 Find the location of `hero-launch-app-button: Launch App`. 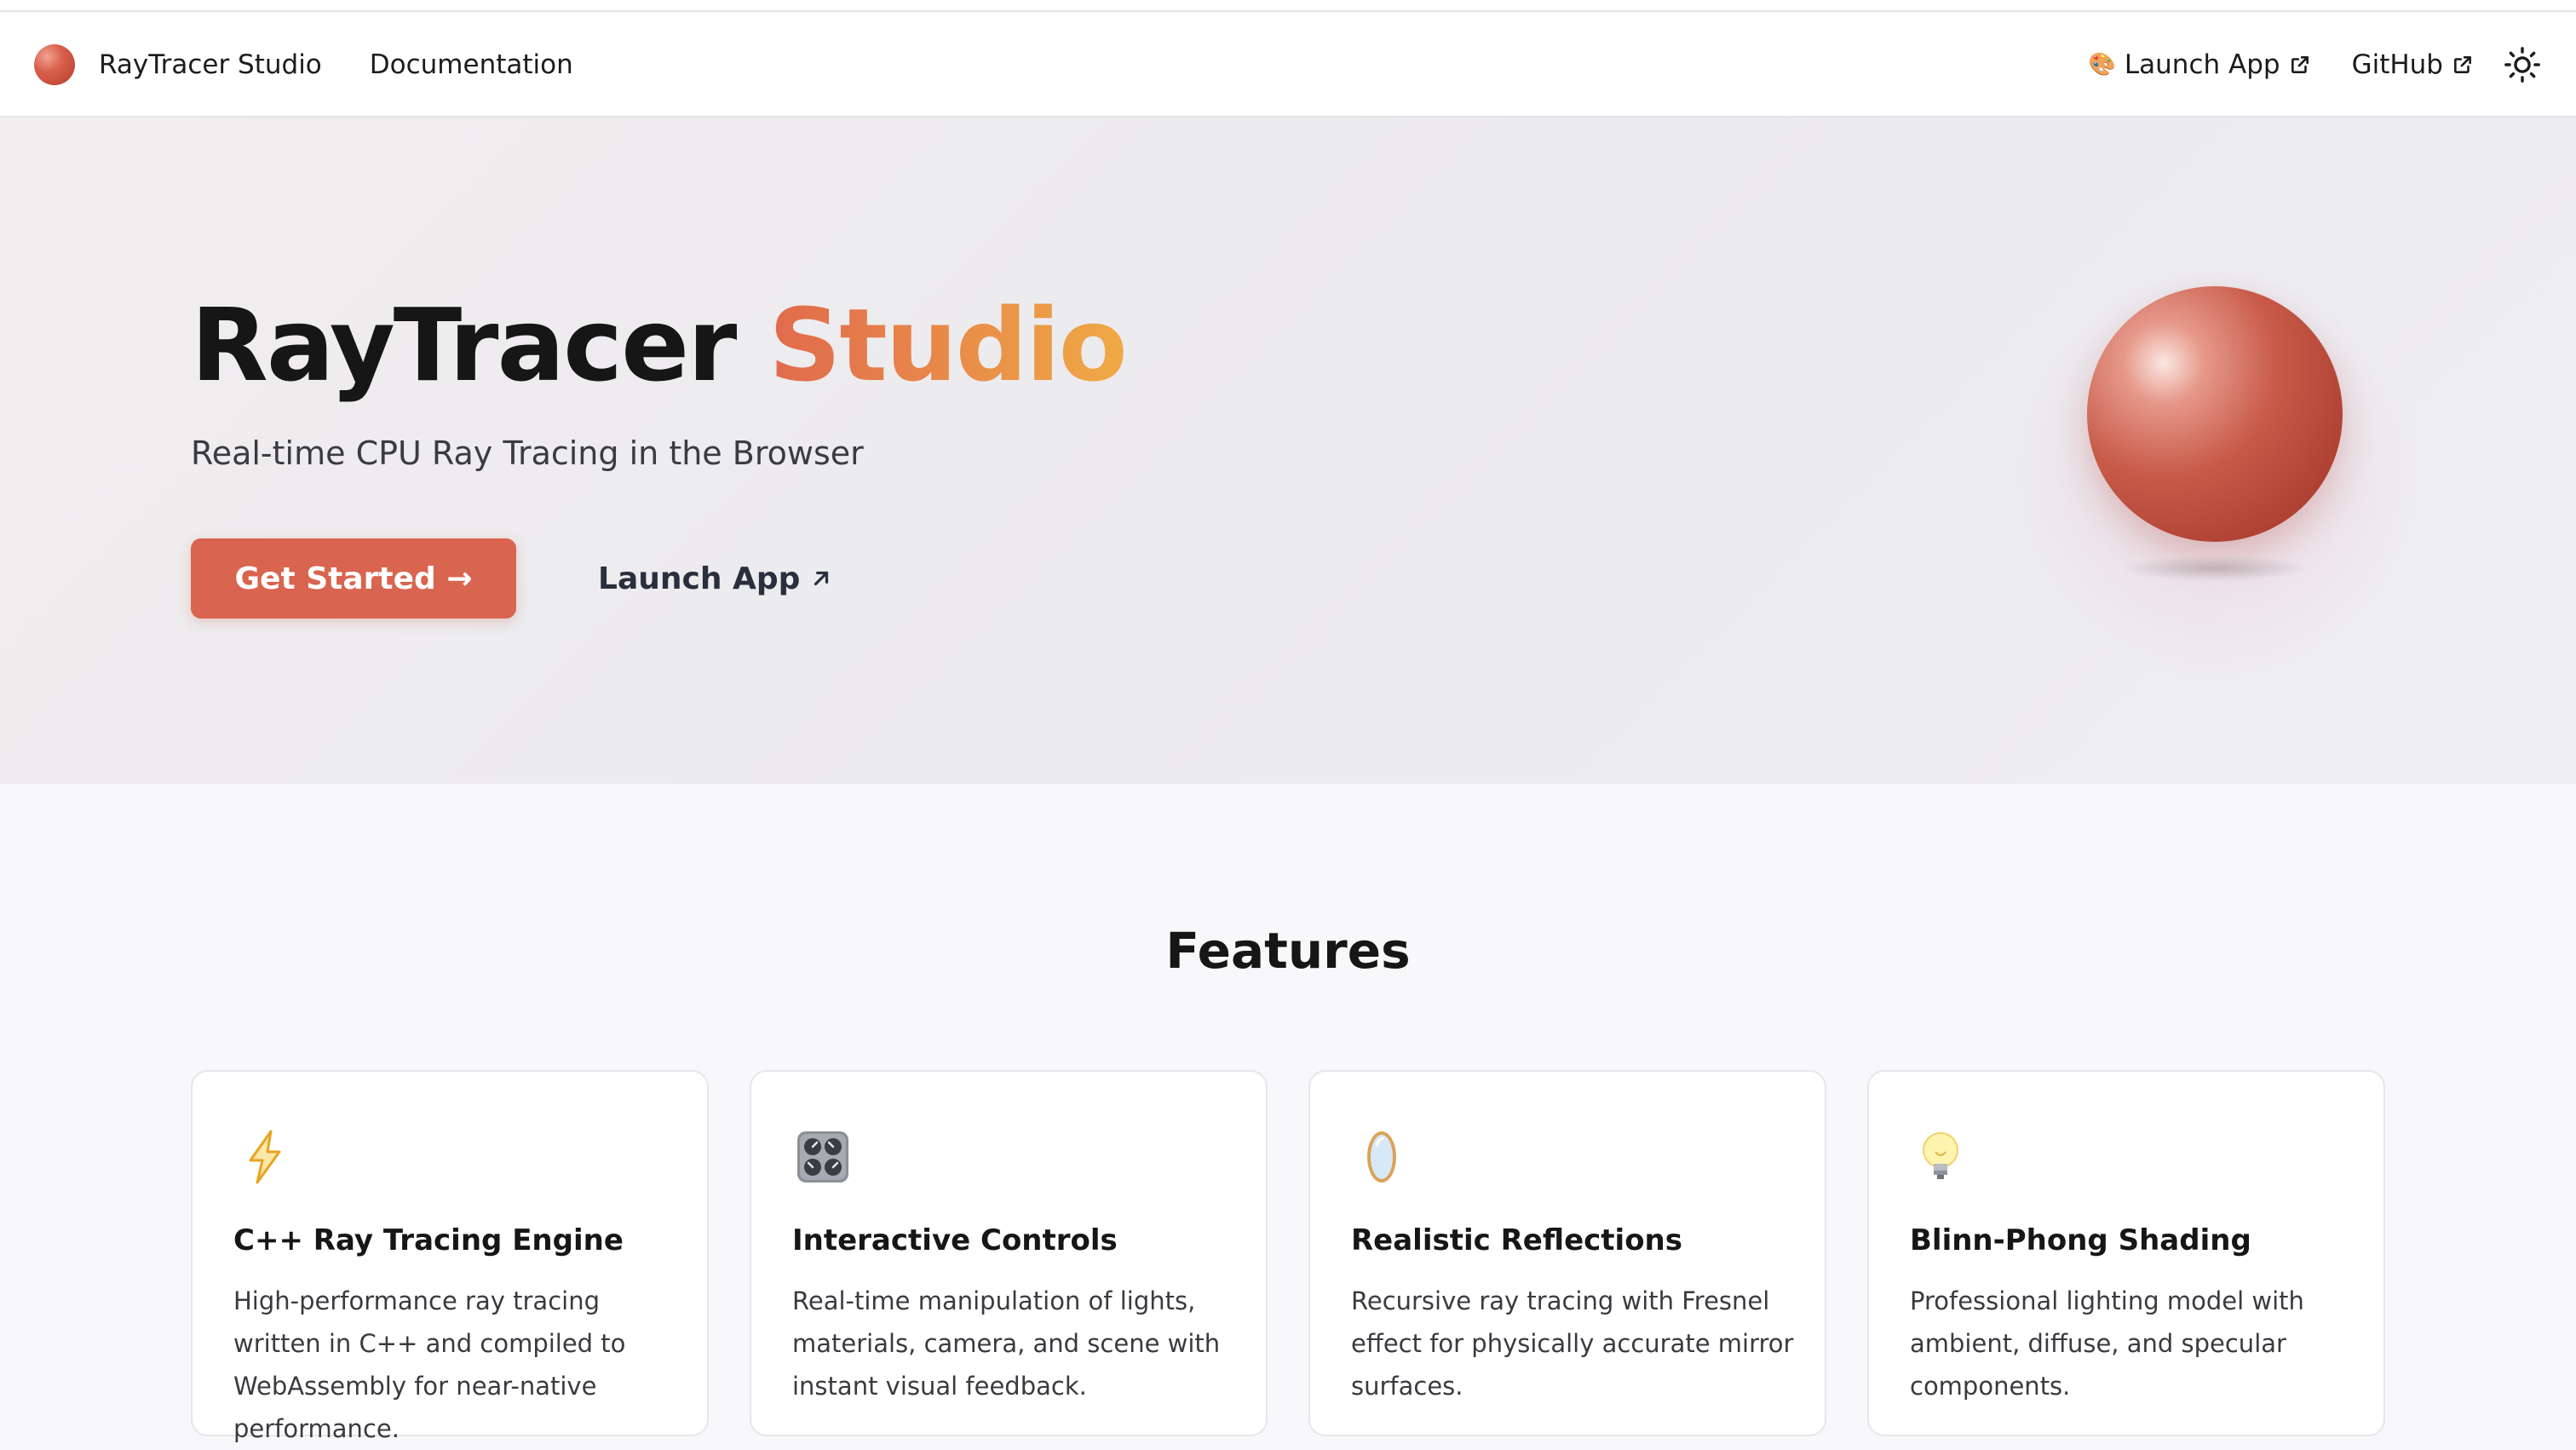

hero-launch-app-button: Launch App is located at coordinates (715, 578).